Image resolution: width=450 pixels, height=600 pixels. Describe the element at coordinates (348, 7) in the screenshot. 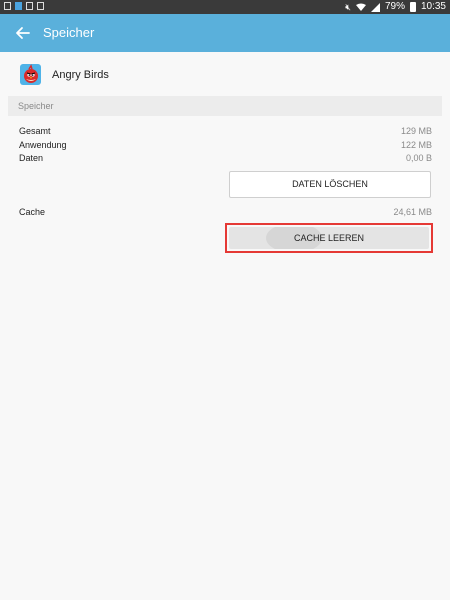

I see `mute-icon: 🔇︎` at that location.